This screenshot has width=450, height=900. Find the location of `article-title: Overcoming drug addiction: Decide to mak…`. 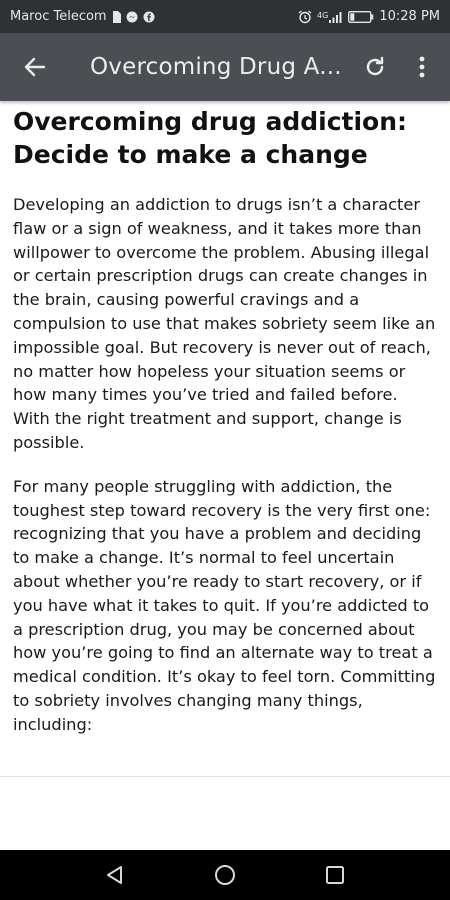

article-title: Overcoming drug addiction: Decide to mak… is located at coordinates (210, 138).